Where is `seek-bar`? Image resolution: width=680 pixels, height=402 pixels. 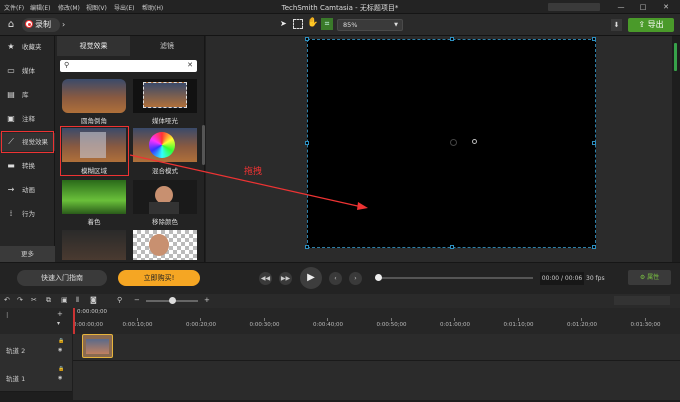 seek-bar is located at coordinates (454, 278).